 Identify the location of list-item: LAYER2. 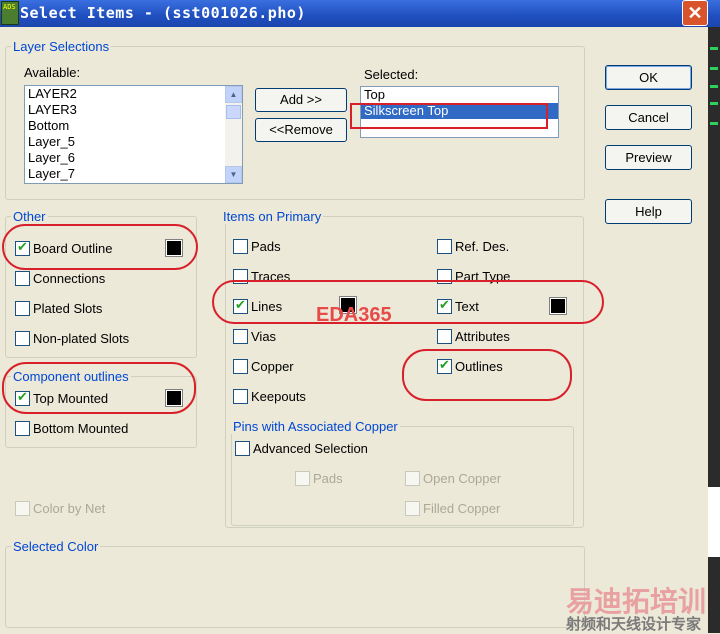
(133, 94).